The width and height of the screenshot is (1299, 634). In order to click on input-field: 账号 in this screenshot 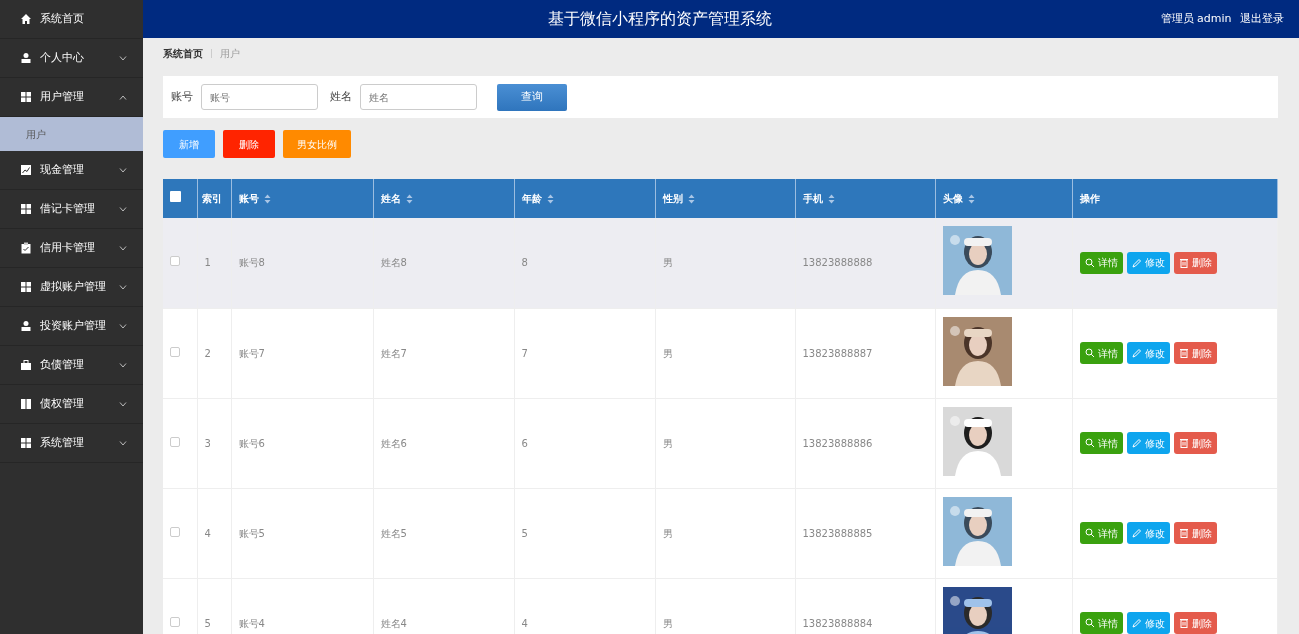, I will do `click(259, 97)`.